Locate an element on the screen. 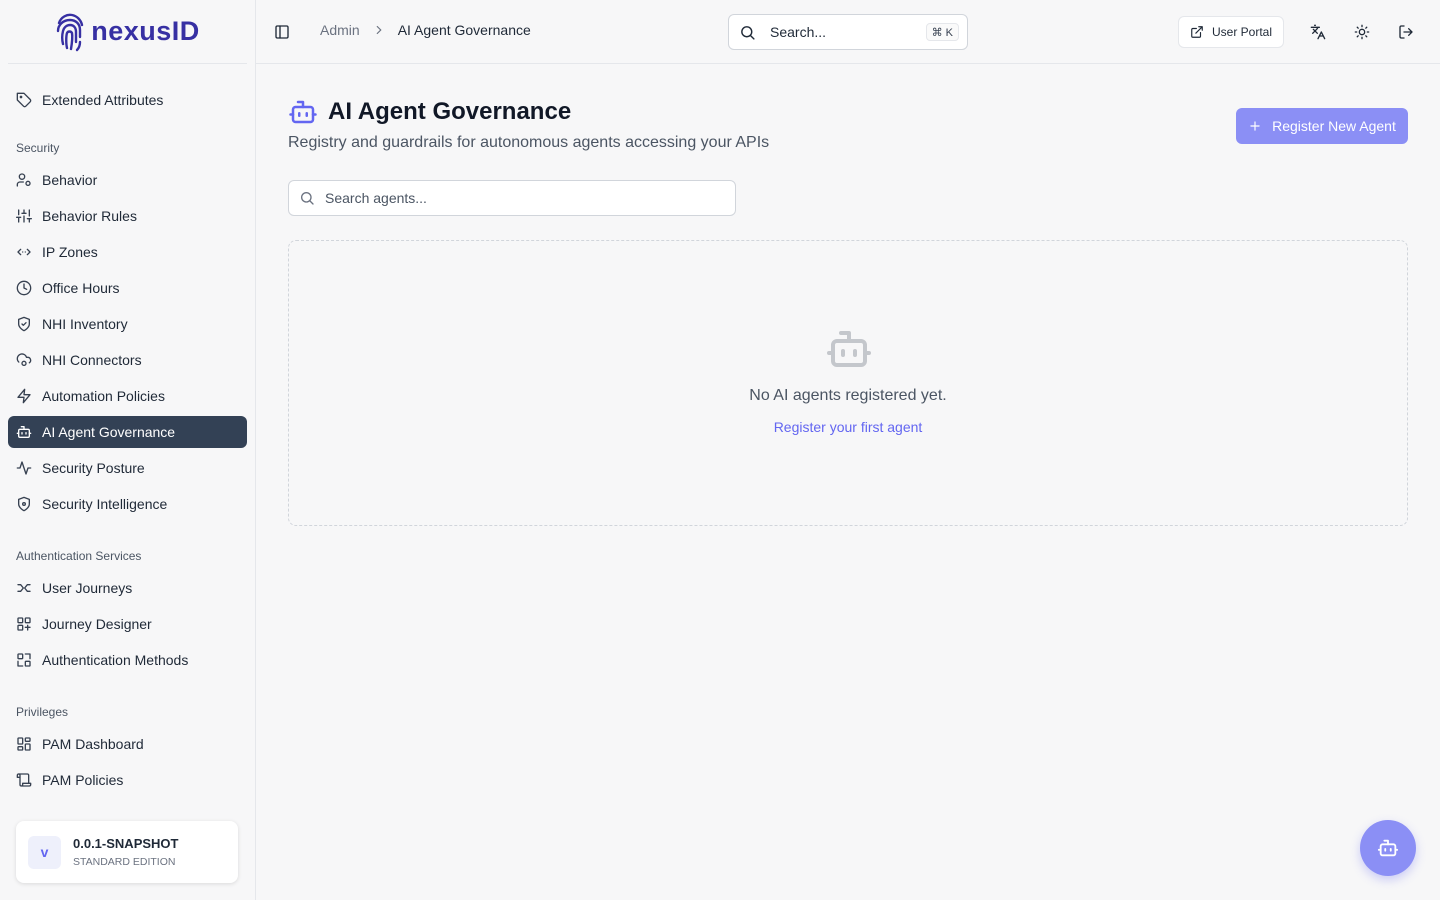  section-label-privileges: Privileges is located at coordinates (42, 712).